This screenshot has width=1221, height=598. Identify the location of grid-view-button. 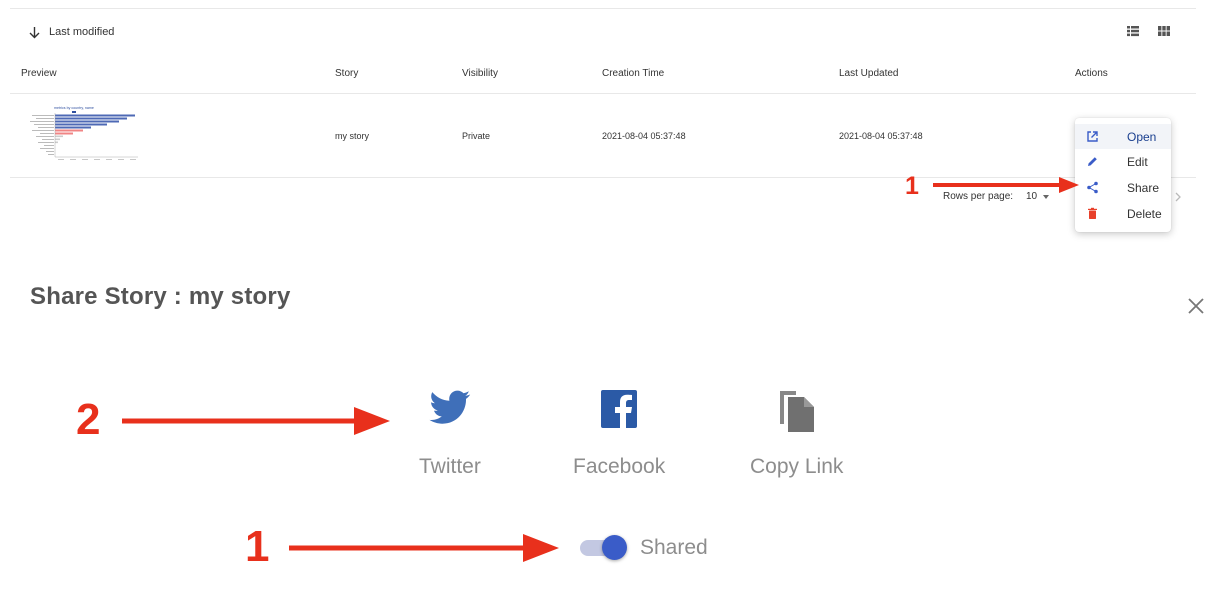
(1164, 31).